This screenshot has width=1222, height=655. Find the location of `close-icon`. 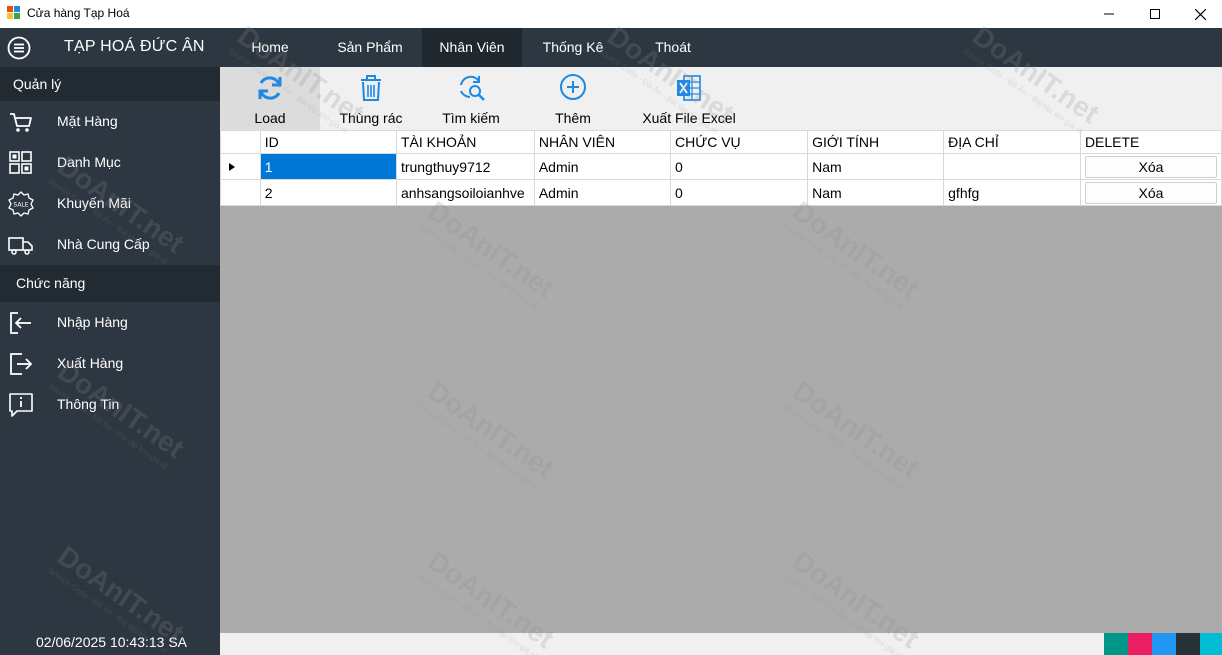

close-icon is located at coordinates (1200, 14).